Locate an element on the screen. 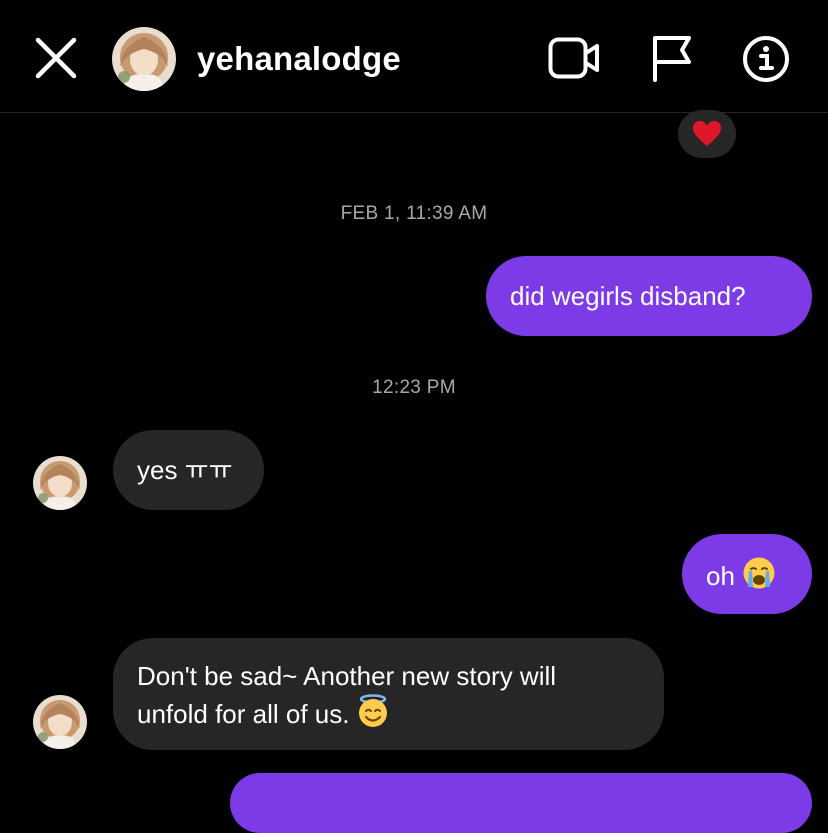  message-outgoing: did wegirls disband? is located at coordinates (649, 296).